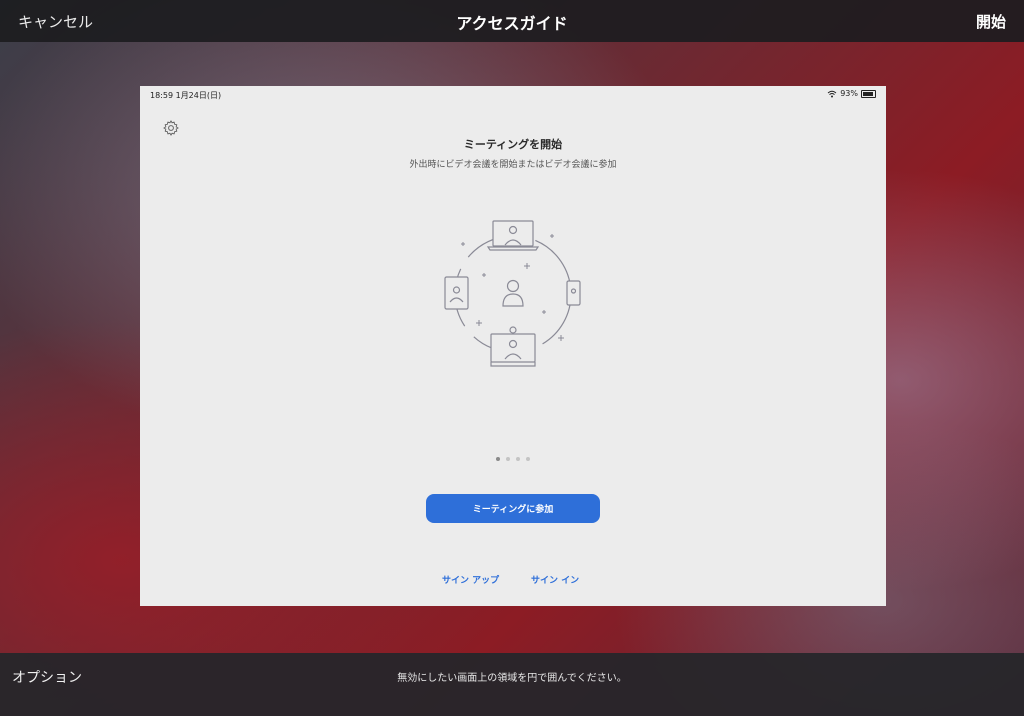  I want to click on meeting-devices-illustration-icon, so click(512, 293).